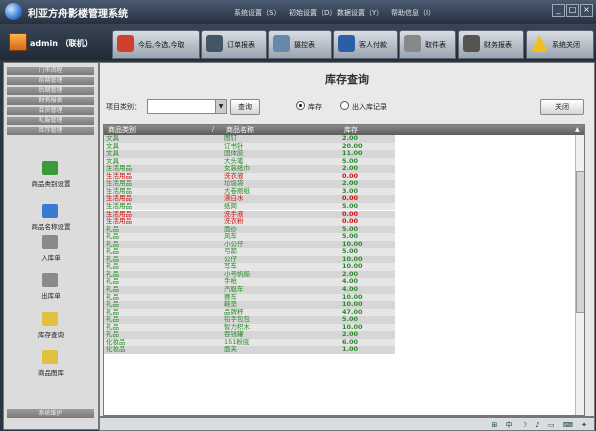 This screenshot has height=431, width=596. I want to click on toolbar-close-system-label: 系统关闭, so click(566, 45).